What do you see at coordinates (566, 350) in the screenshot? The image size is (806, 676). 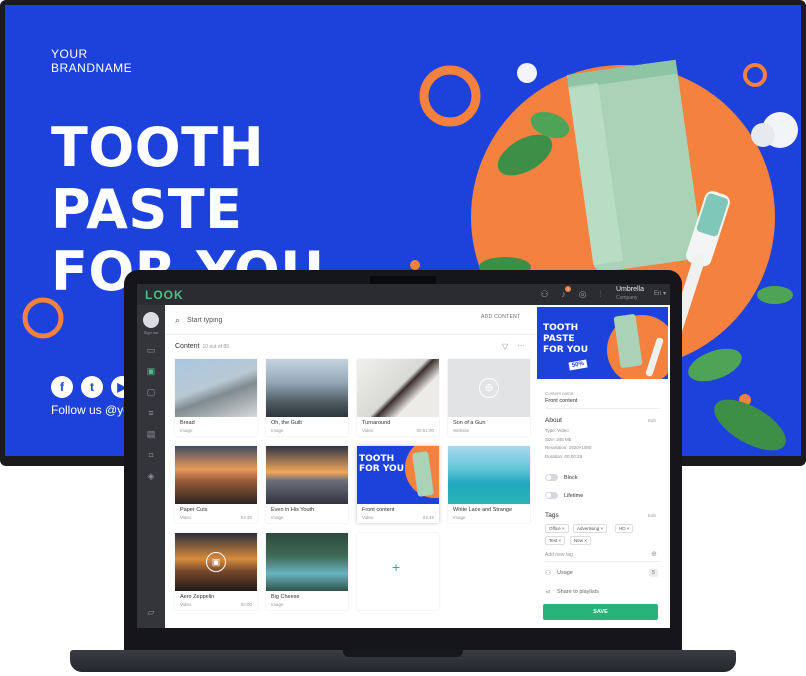 I see `preview-line-3: FOR YOU` at bounding box center [566, 350].